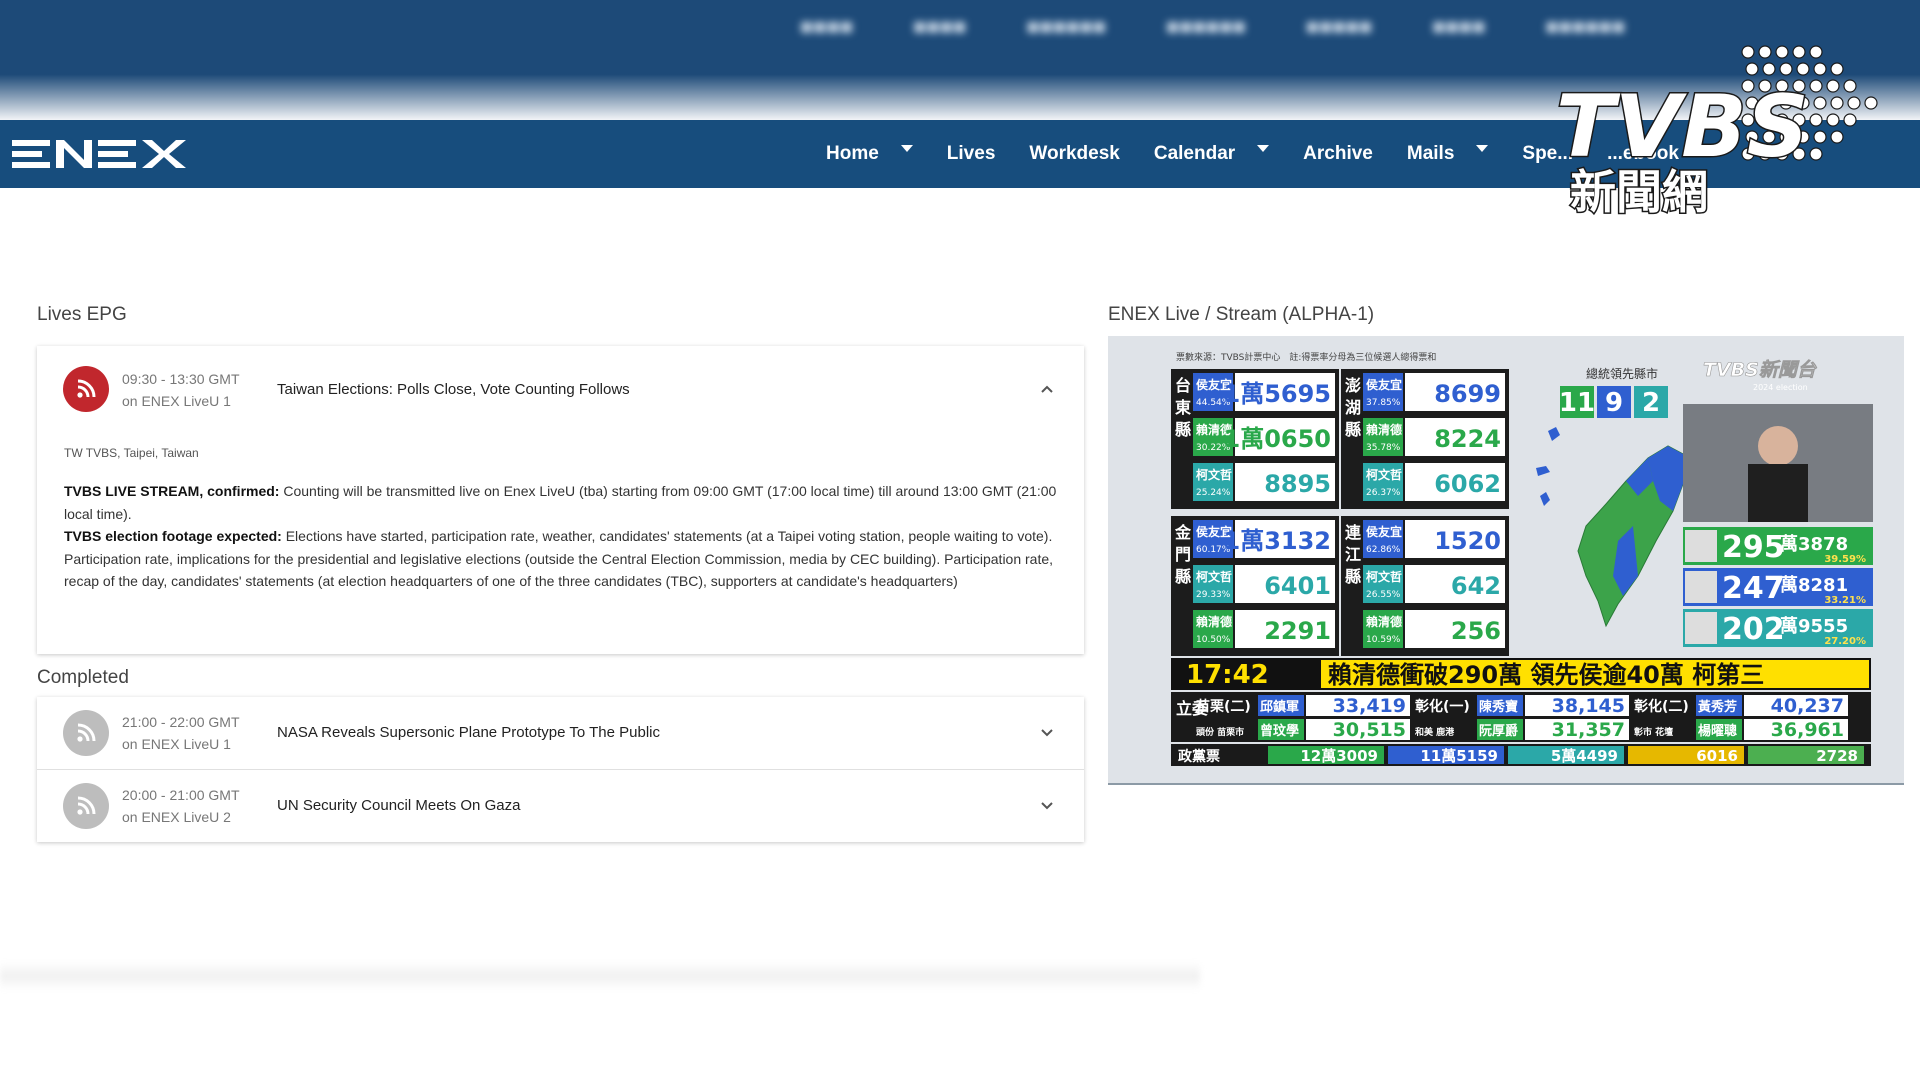 The image size is (1920, 1080). What do you see at coordinates (1814, 544) in the screenshot?
I see `total-unit: 萬3878` at bounding box center [1814, 544].